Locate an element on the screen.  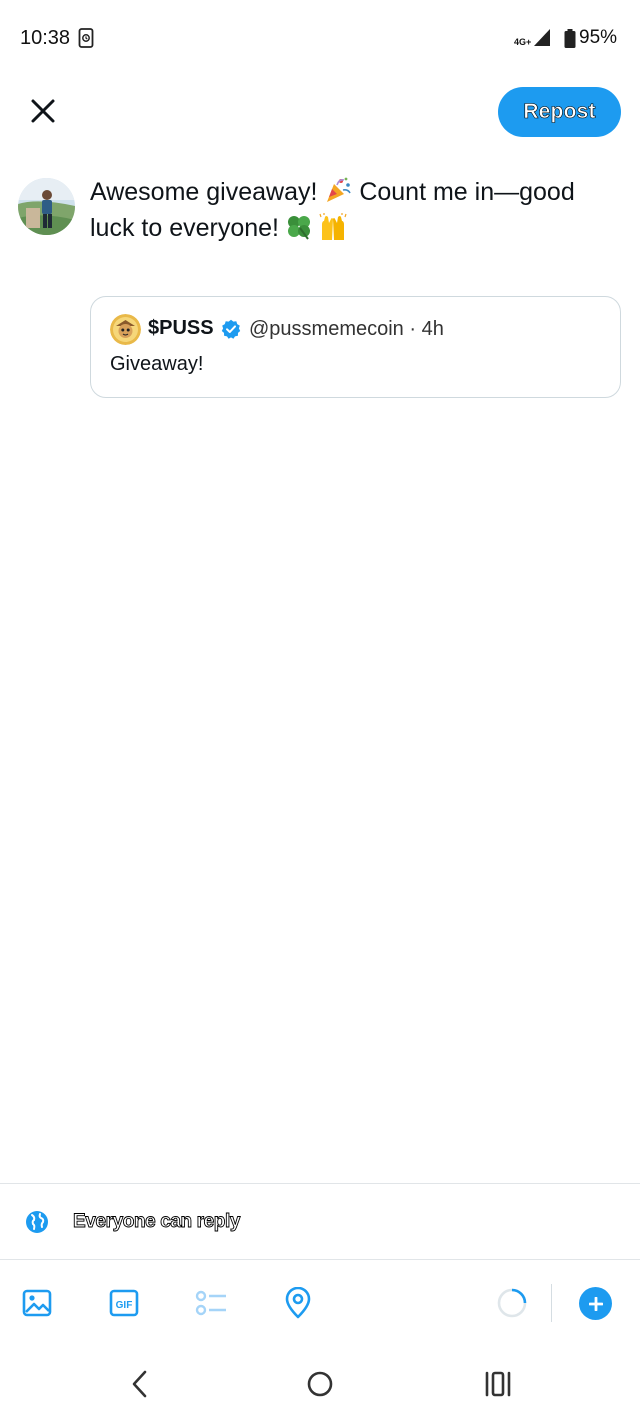
compose-line1b: Count me in—good is located at coordinates (463, 192).